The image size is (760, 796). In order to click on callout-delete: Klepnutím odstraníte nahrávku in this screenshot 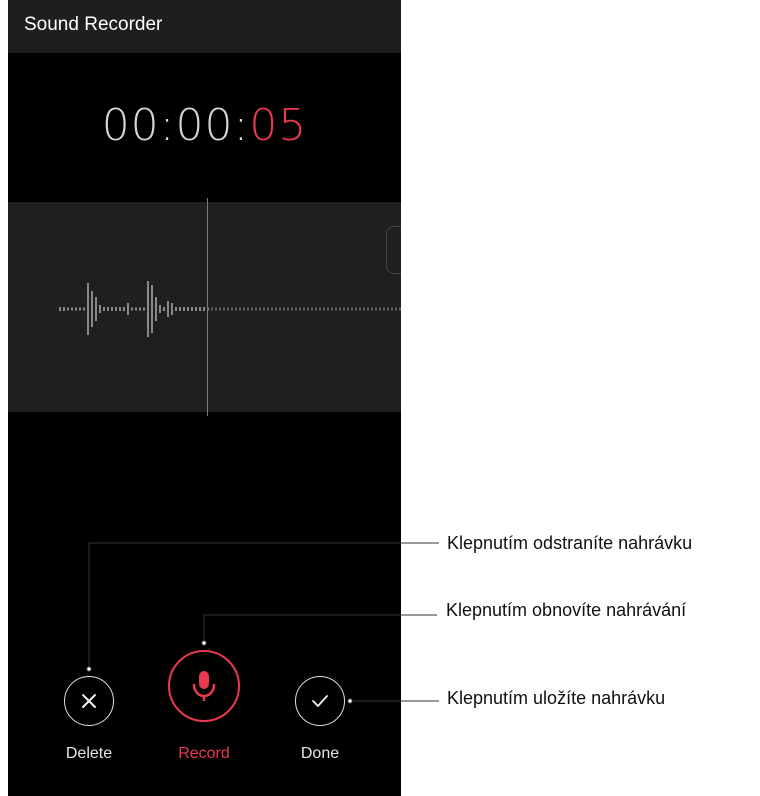, I will do `click(570, 543)`.